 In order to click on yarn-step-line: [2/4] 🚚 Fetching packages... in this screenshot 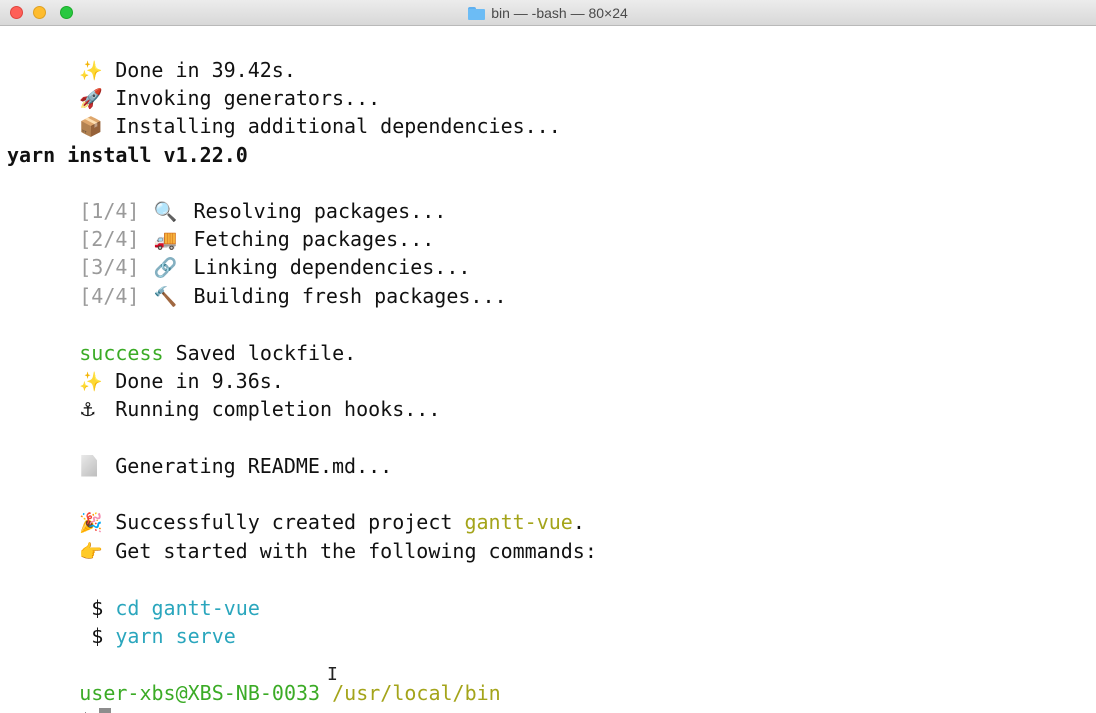, I will do `click(220, 224)`.